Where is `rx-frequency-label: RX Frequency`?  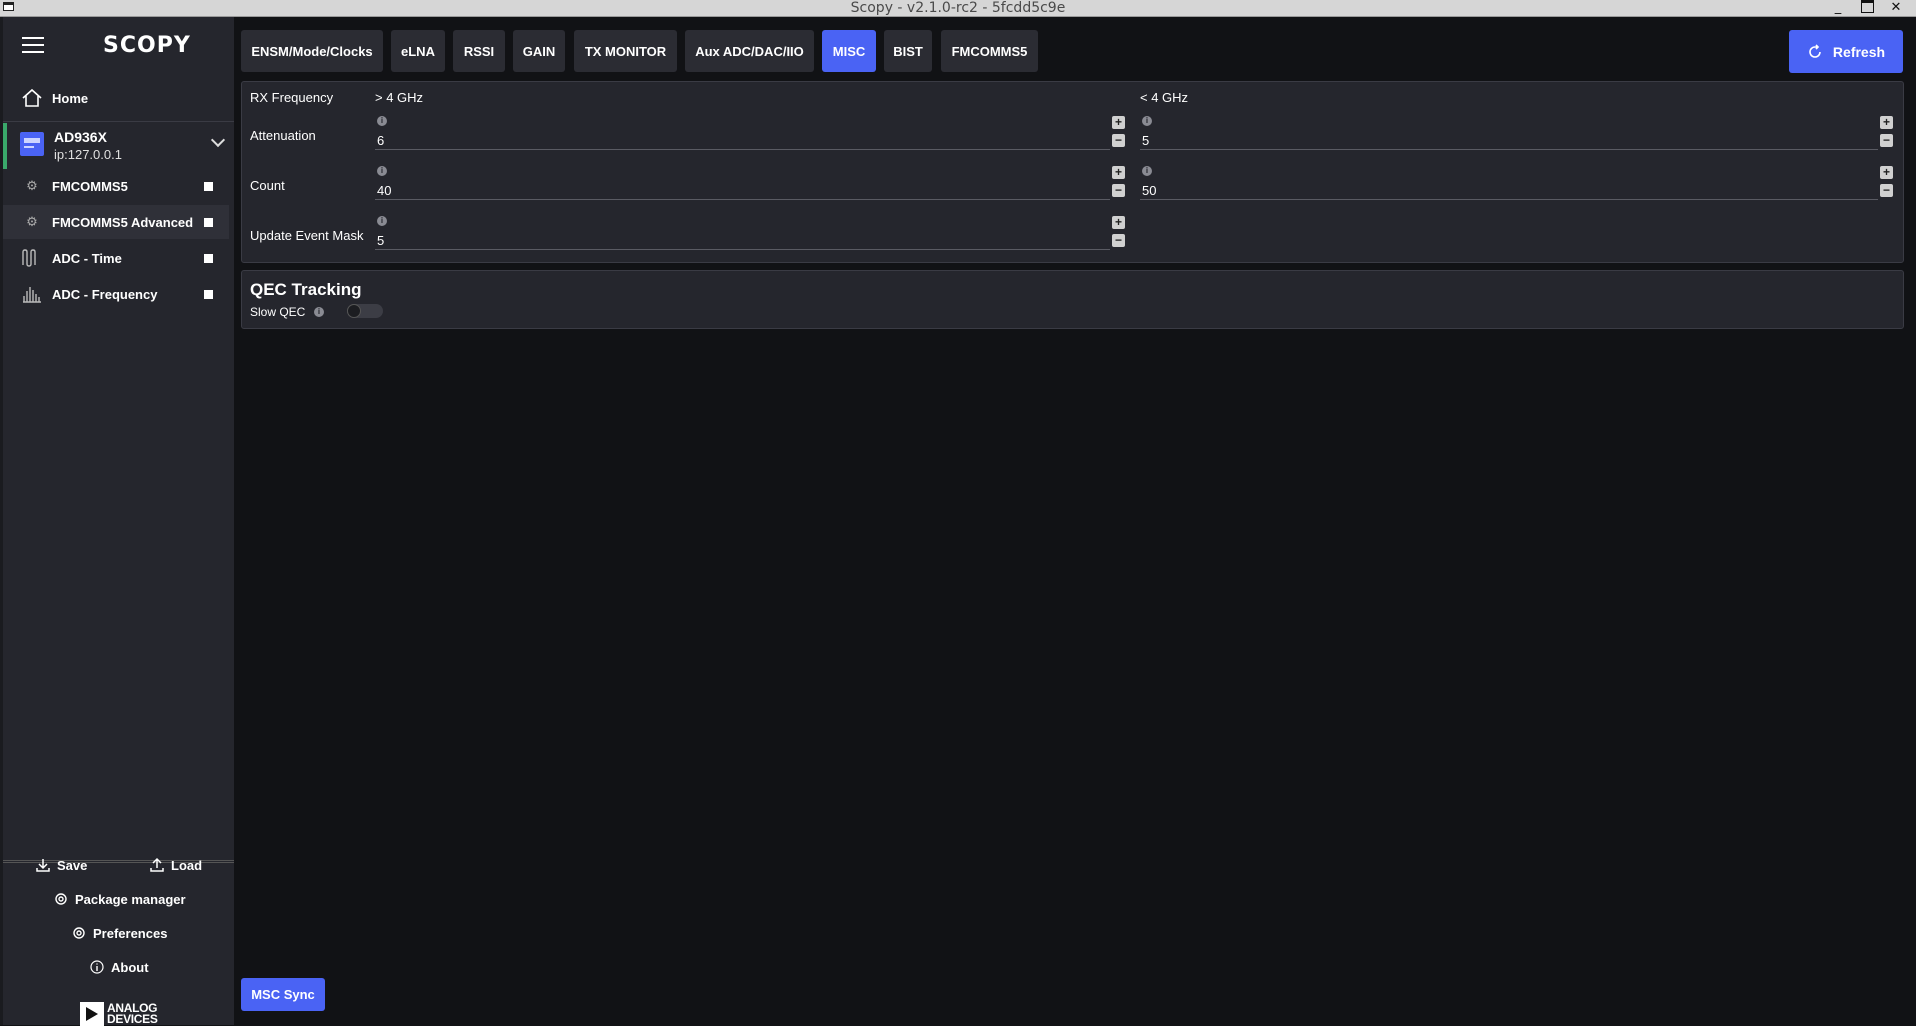 rx-frequency-label: RX Frequency is located at coordinates (292, 97).